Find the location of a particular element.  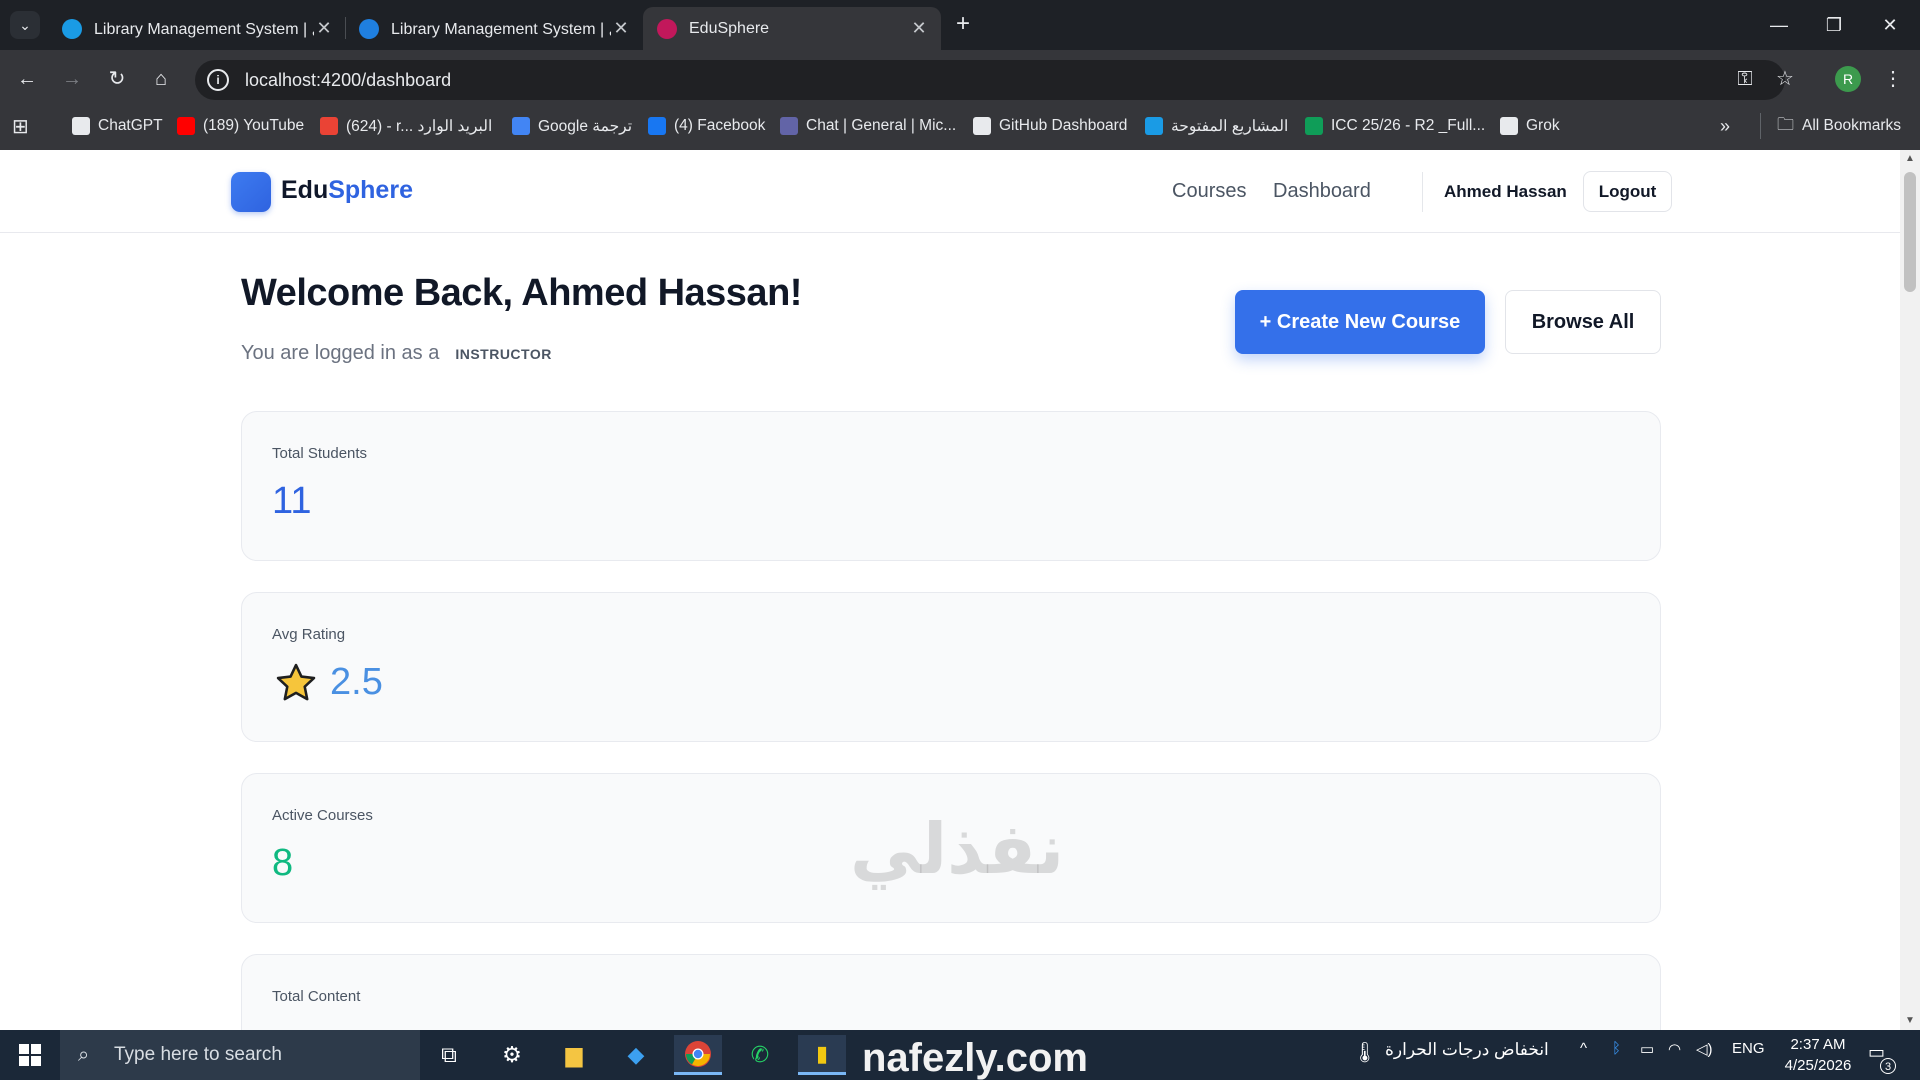

bookmark-label: Grok is located at coordinates (1543, 125).